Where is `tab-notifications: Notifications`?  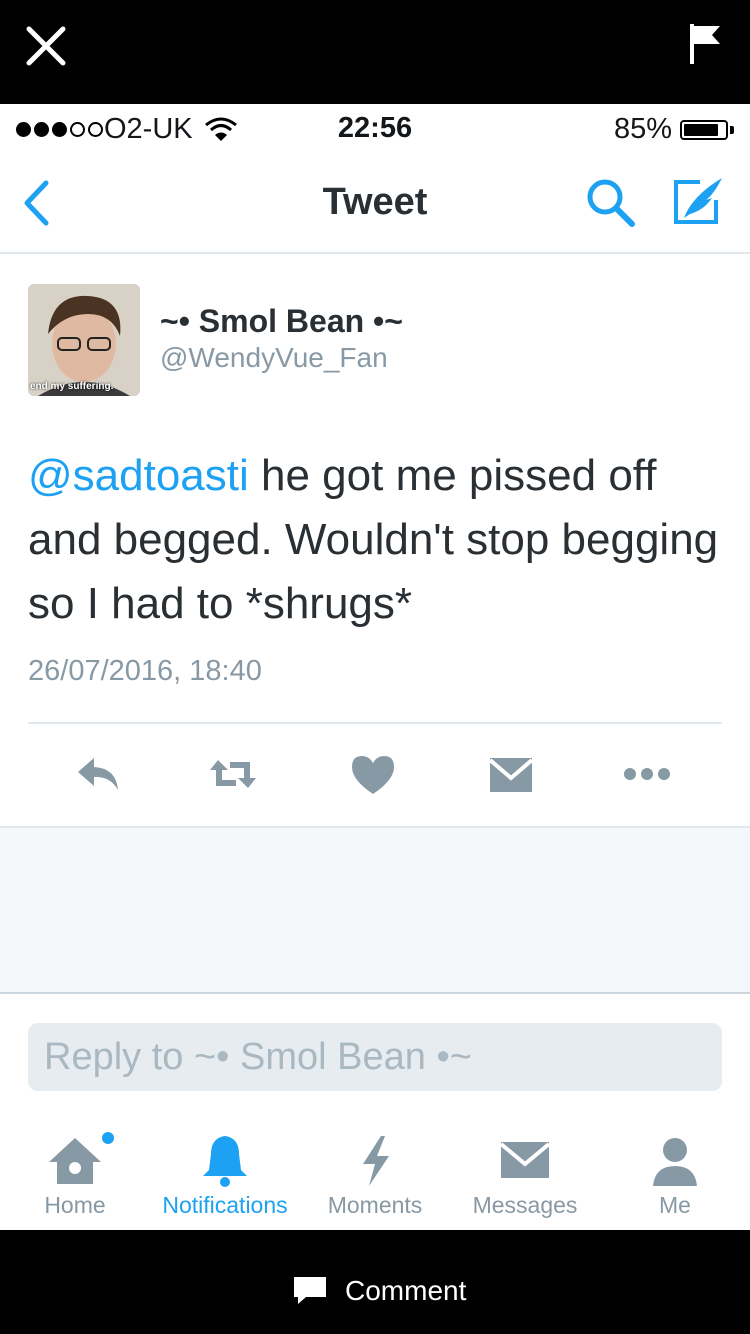
tab-notifications: Notifications is located at coordinates (225, 1205).